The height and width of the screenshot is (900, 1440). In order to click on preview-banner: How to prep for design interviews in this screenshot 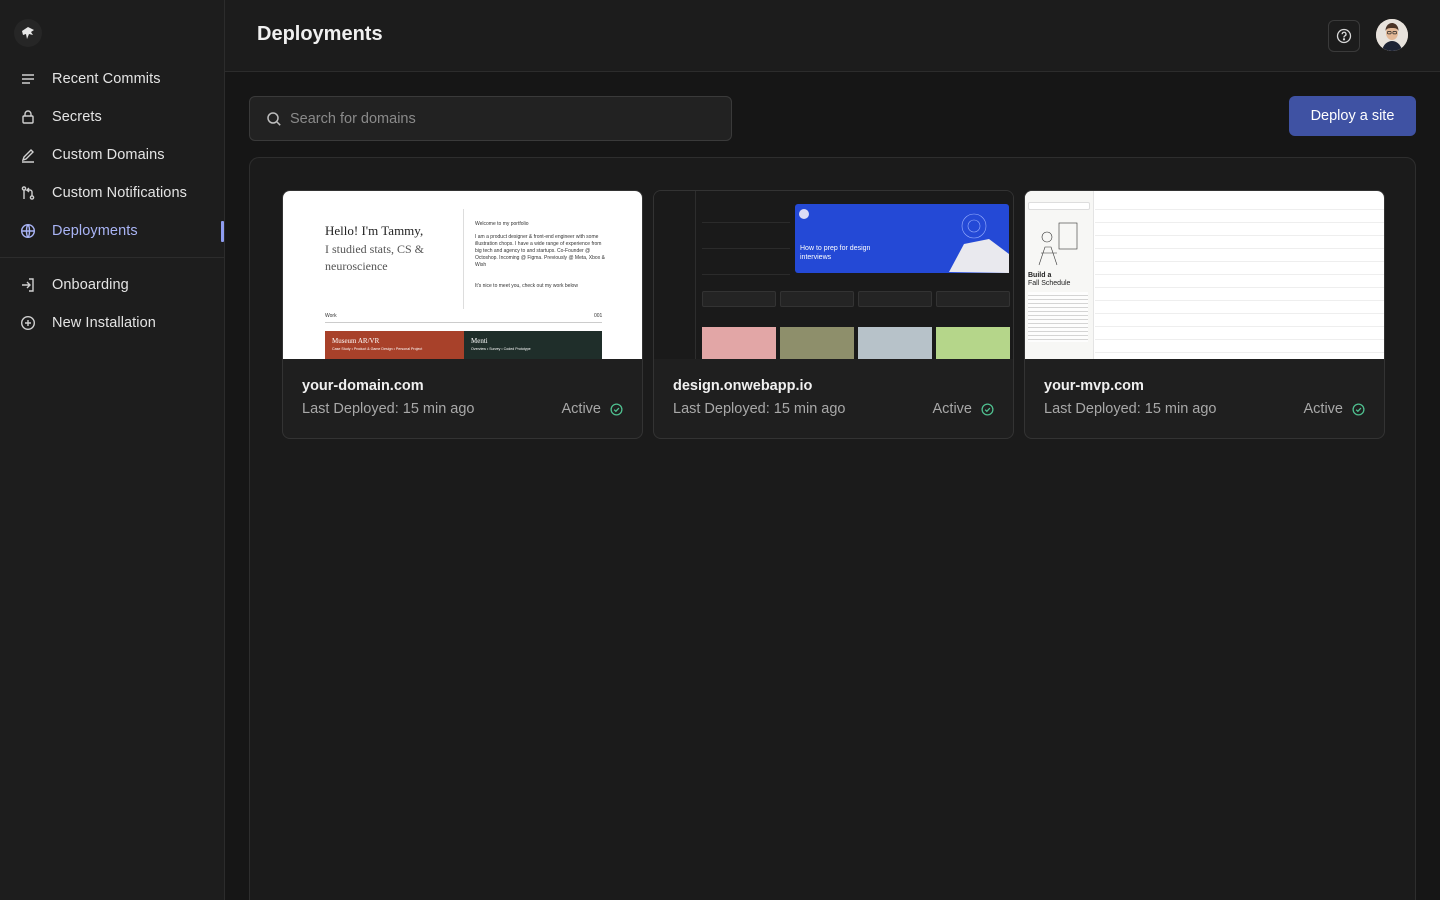, I will do `click(902, 238)`.